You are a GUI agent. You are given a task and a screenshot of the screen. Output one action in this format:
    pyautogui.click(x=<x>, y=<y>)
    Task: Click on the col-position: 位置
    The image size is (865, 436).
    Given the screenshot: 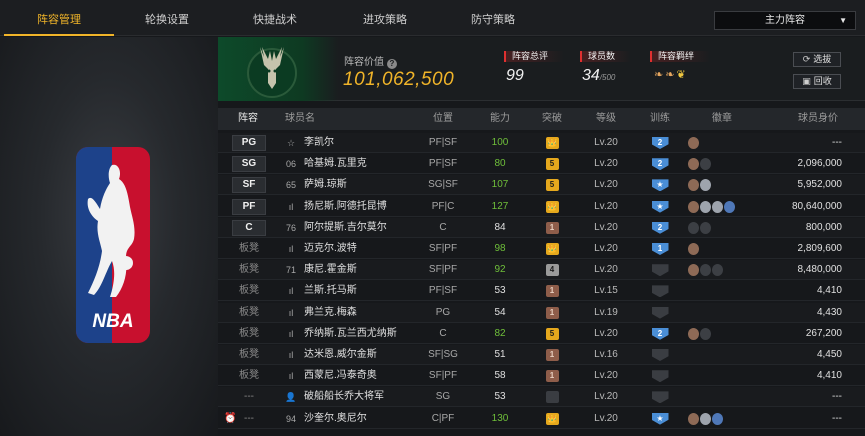 What is the action you would take?
    pyautogui.click(x=443, y=119)
    